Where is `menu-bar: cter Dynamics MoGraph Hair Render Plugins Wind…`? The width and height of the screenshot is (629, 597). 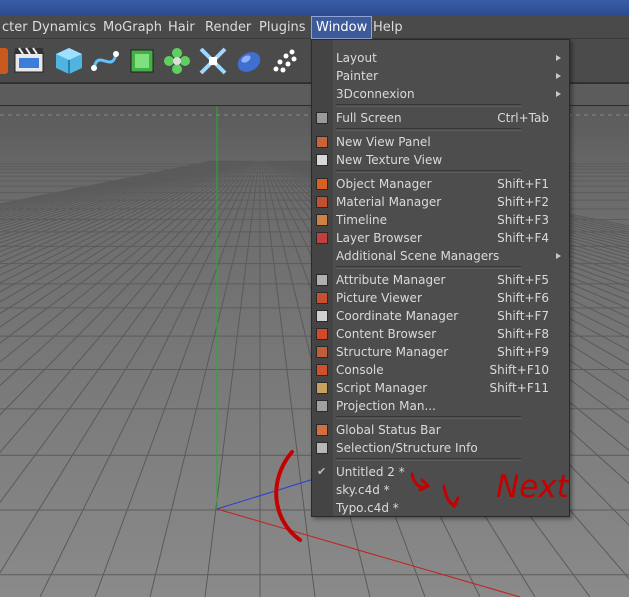 menu-bar: cter Dynamics MoGraph Hair Render Plugins Wind… is located at coordinates (314, 27).